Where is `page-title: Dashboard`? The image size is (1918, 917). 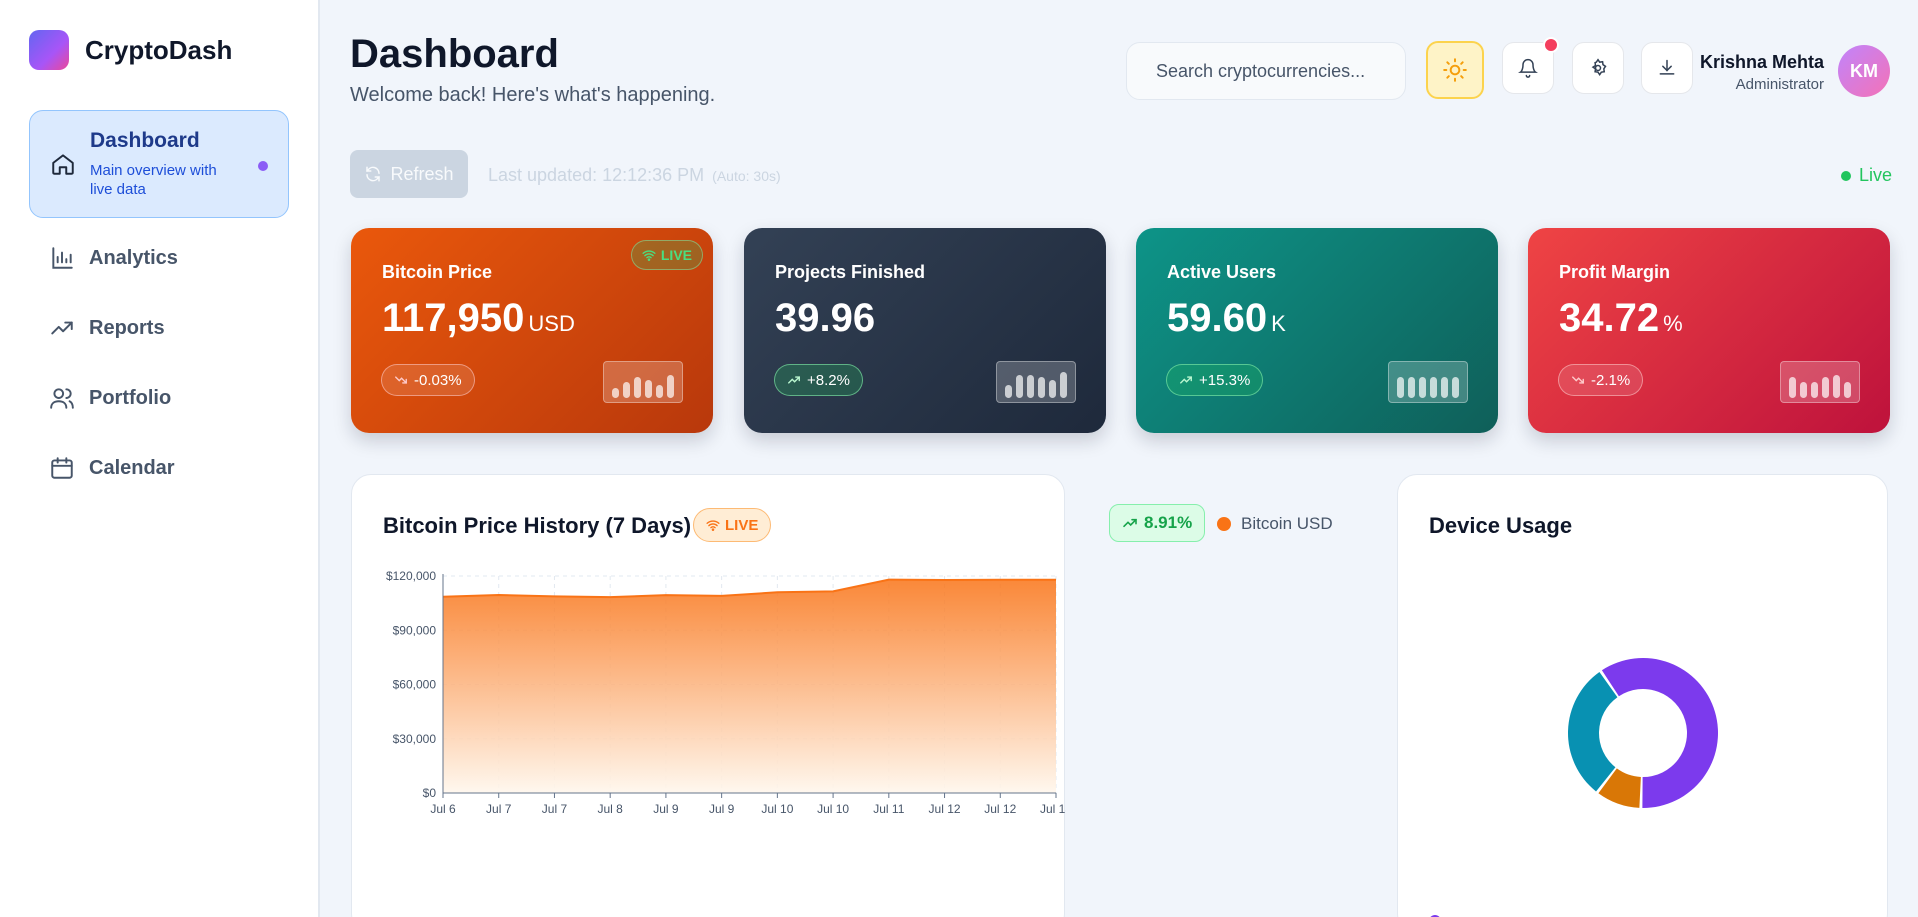
page-title: Dashboard is located at coordinates (454, 54).